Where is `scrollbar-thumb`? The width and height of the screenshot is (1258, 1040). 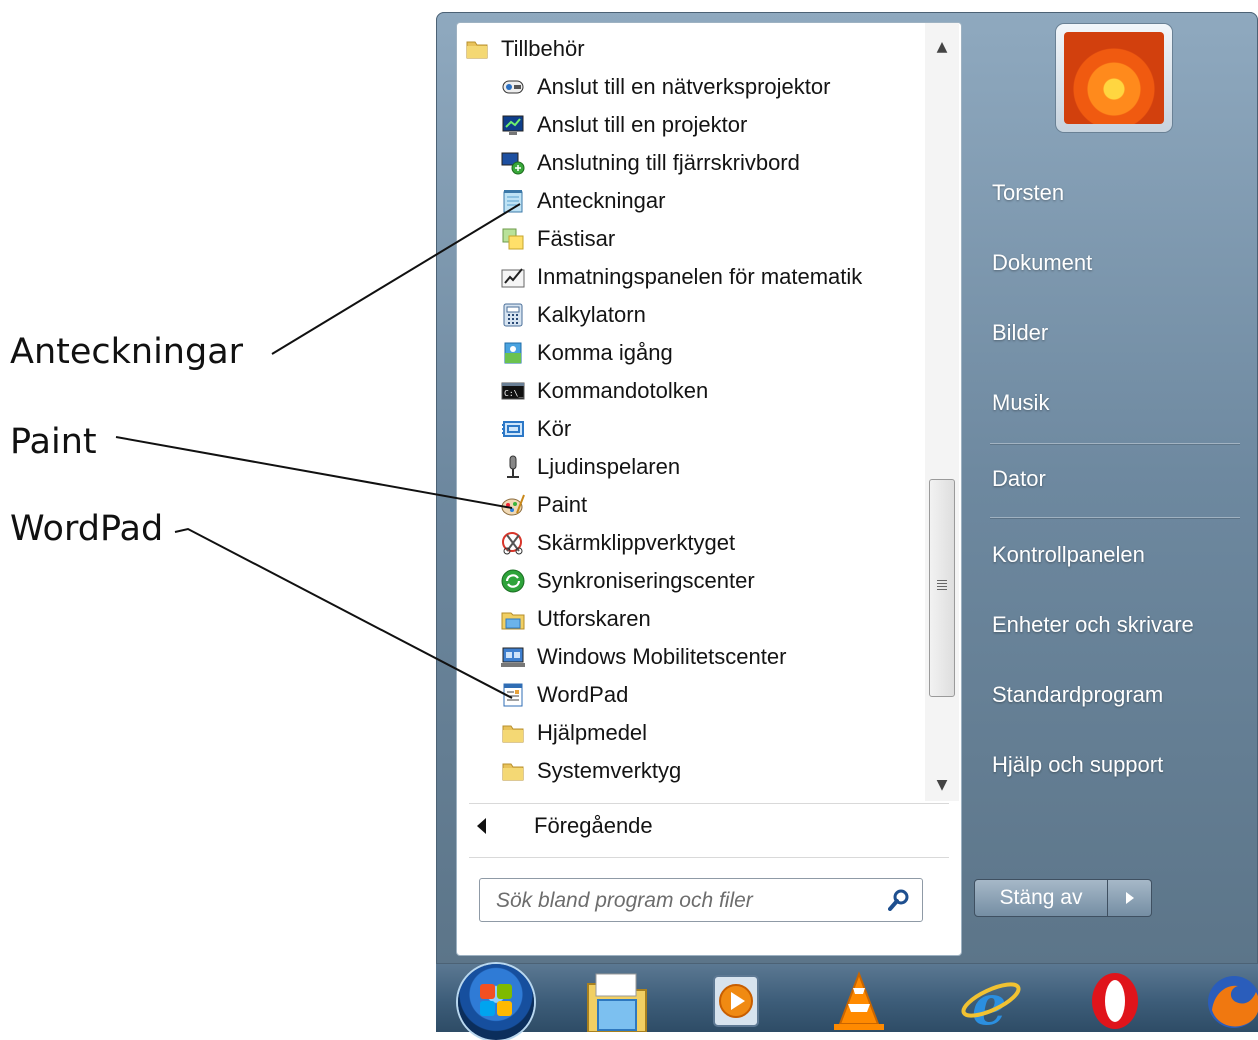 scrollbar-thumb is located at coordinates (942, 588).